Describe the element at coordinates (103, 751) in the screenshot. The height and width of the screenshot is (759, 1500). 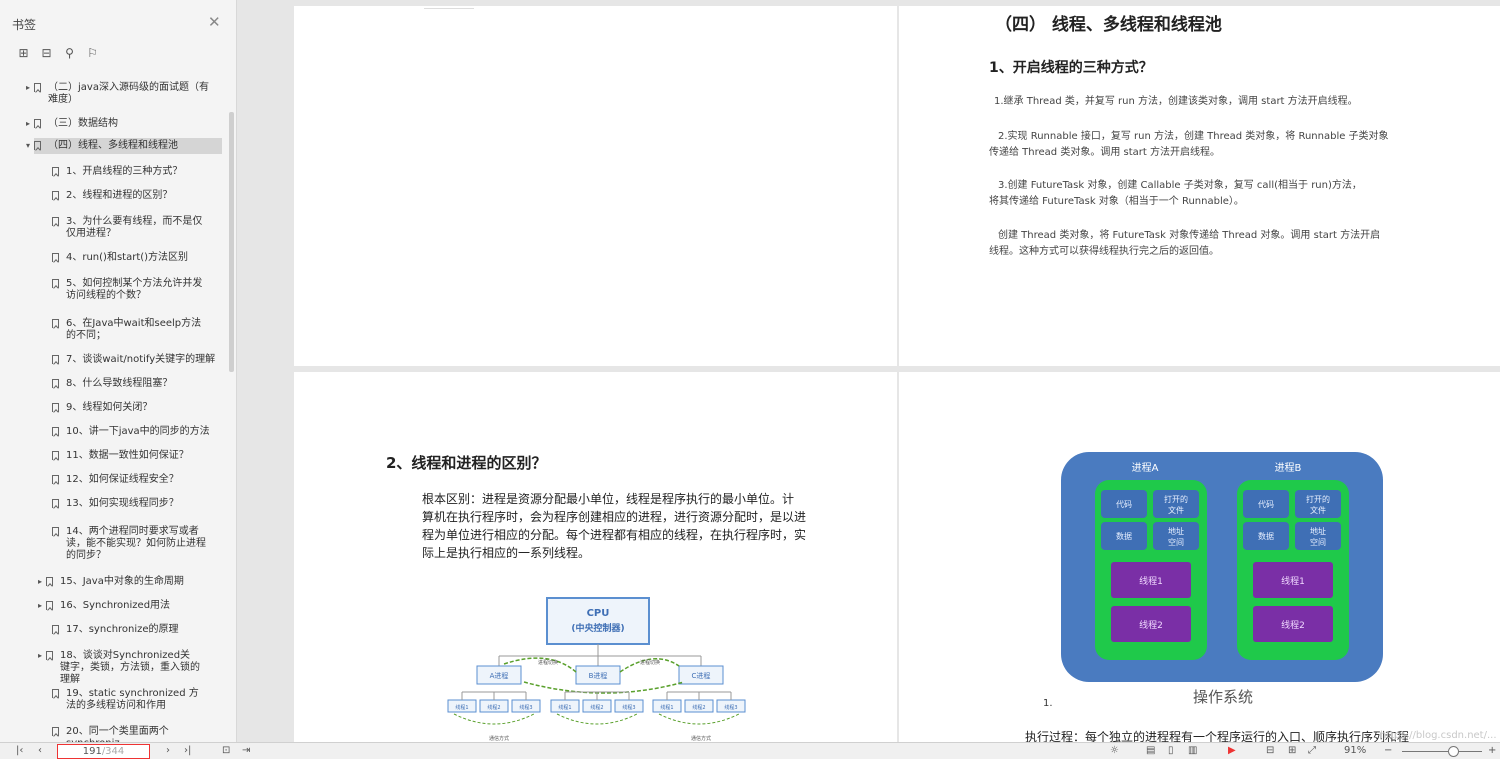
I see `page-number-input: 191/344` at that location.